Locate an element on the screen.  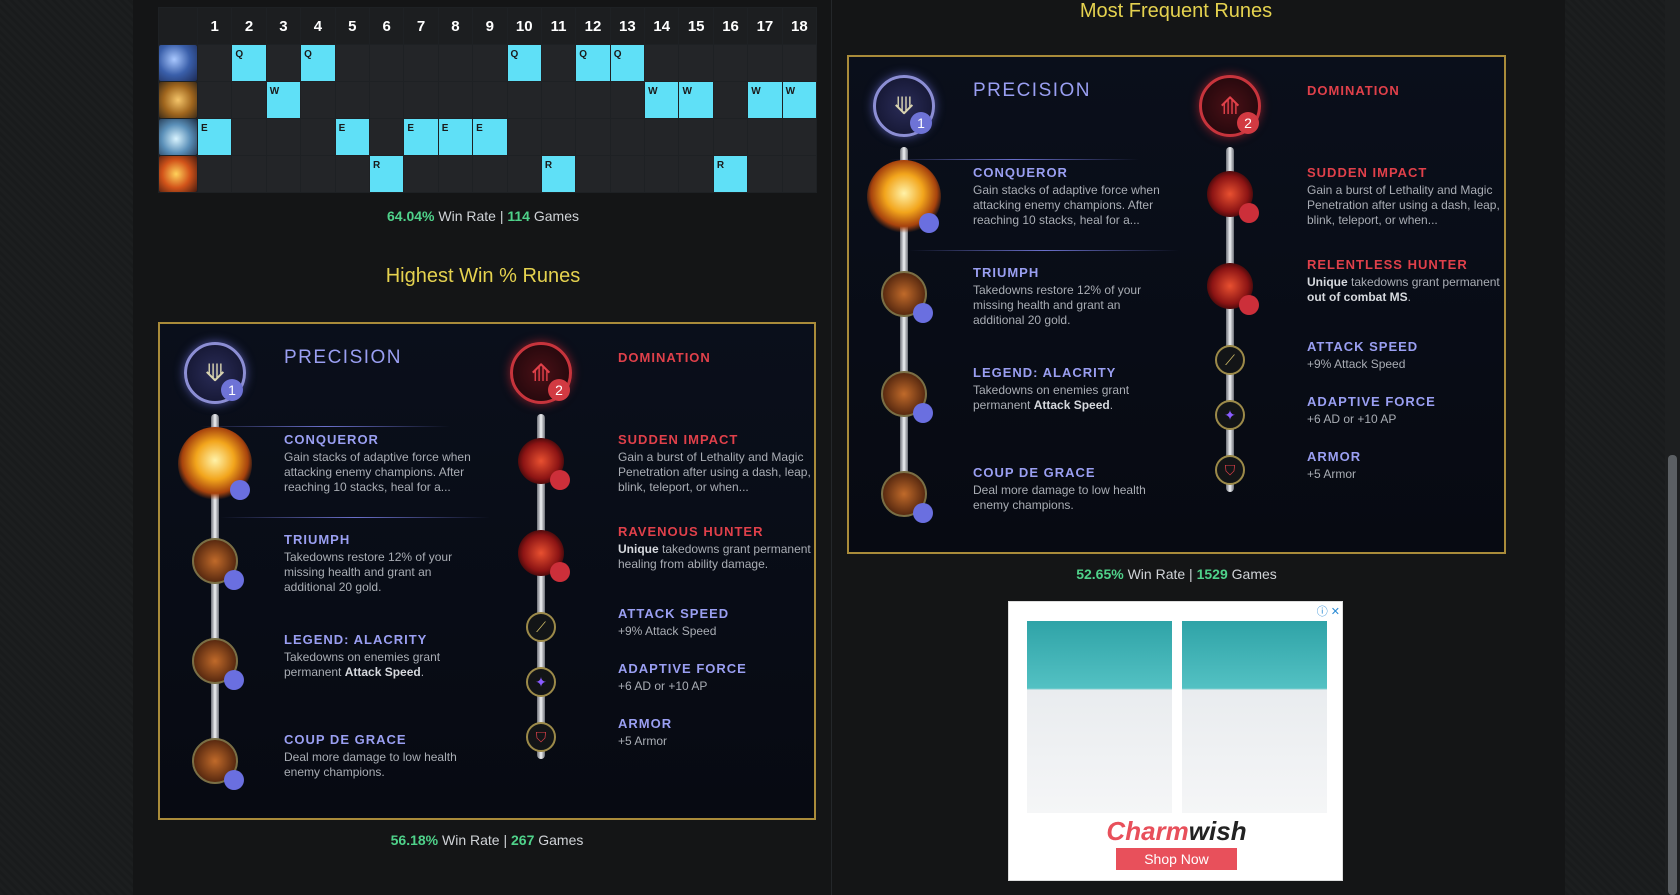
skill-key-label: E is located at coordinates (204, 128).